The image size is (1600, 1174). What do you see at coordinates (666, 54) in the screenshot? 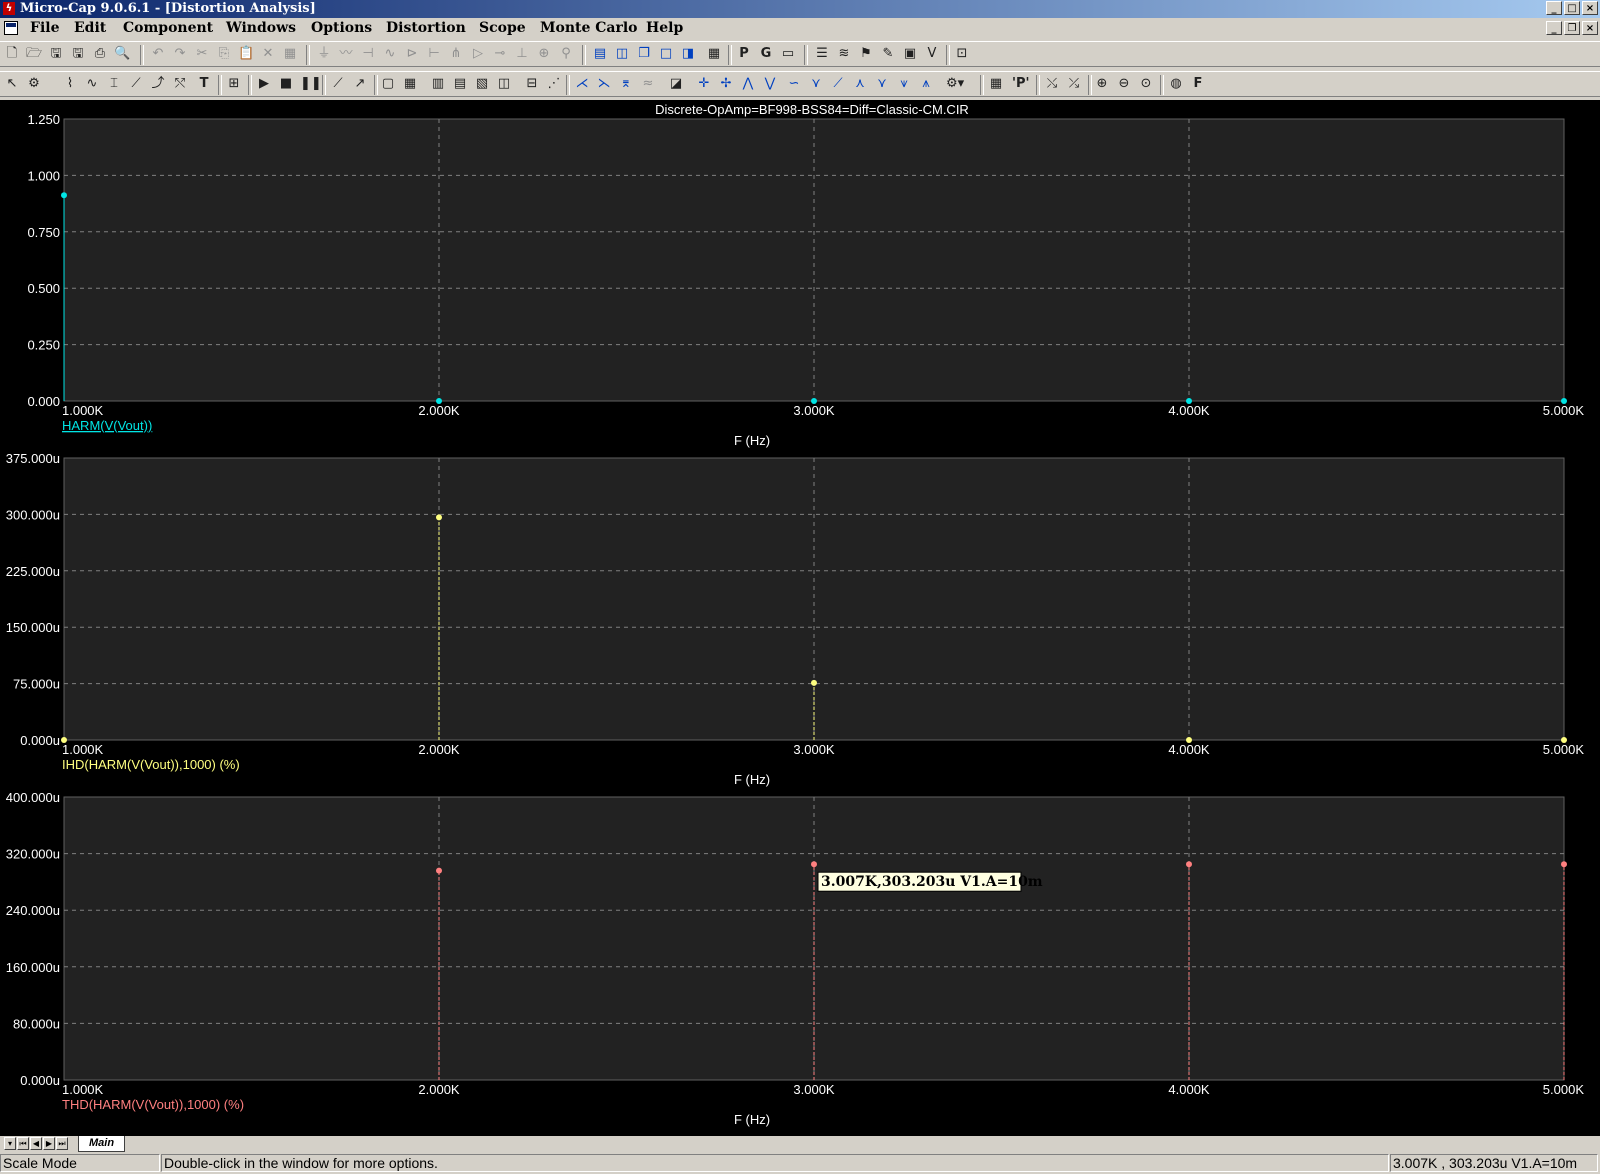
I see `maximize-window-icon: □` at bounding box center [666, 54].